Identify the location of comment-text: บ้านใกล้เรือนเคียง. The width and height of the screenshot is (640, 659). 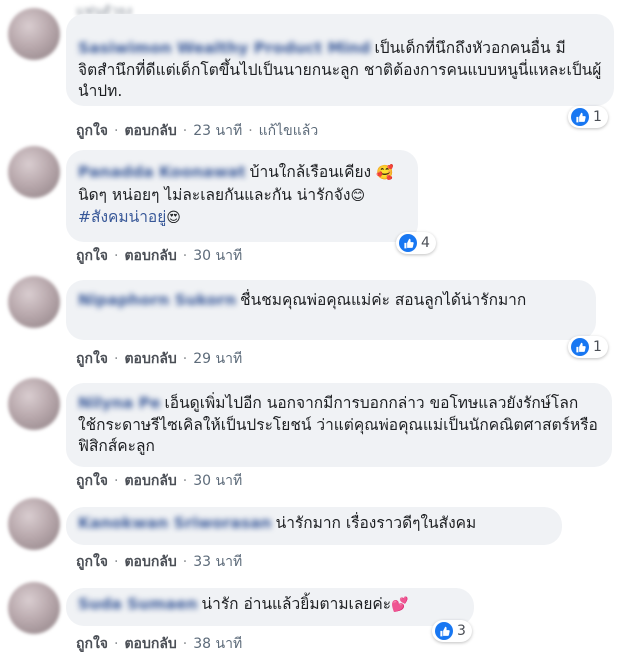
(310, 172).